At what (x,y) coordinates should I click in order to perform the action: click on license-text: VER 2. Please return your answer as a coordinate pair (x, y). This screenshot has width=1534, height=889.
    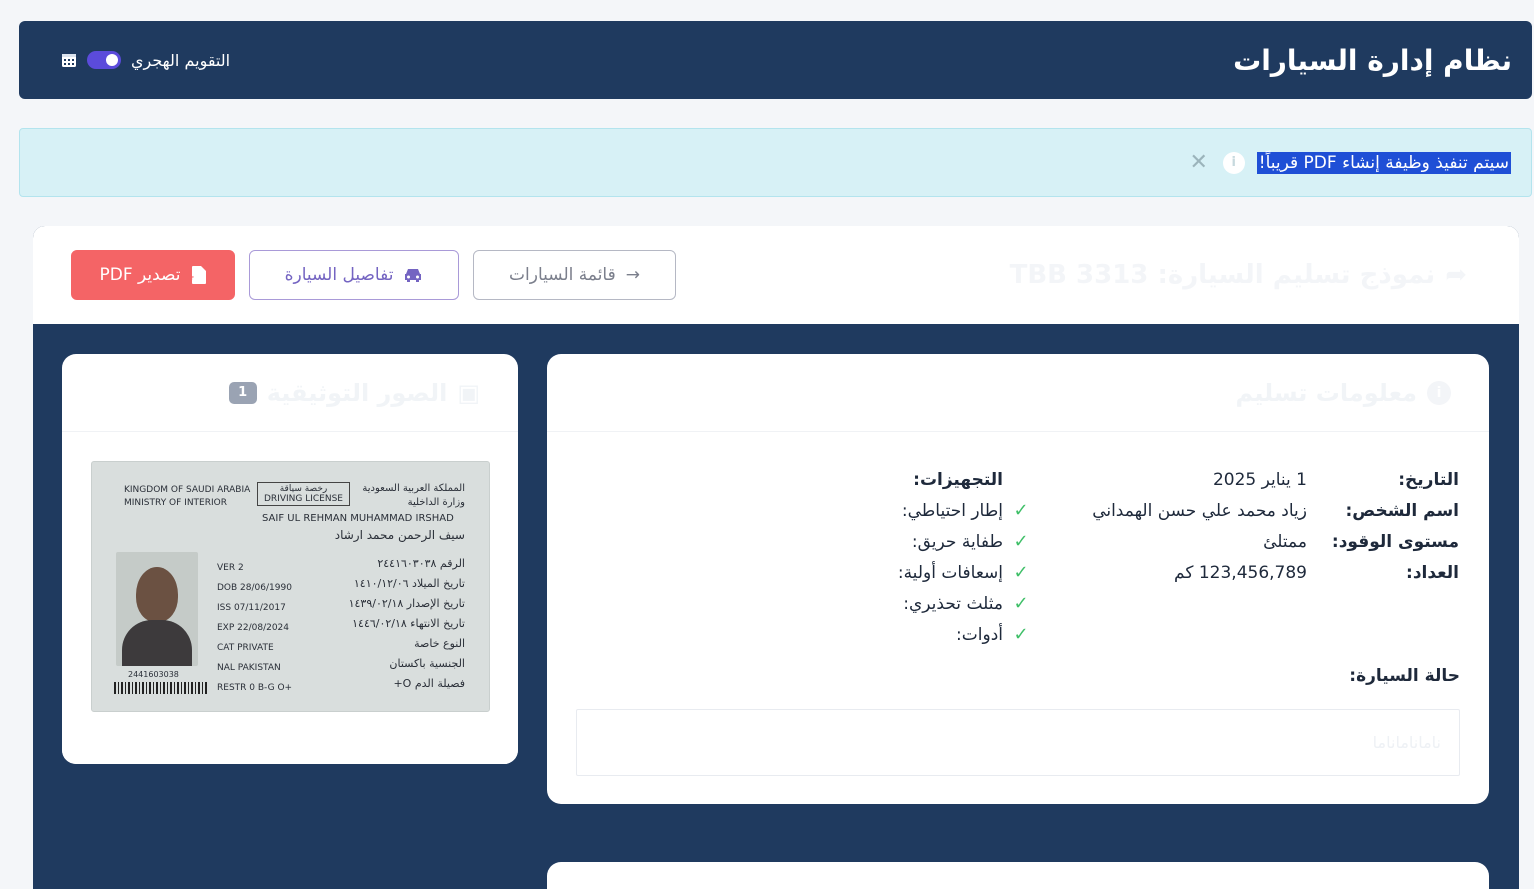
    Looking at the image, I should click on (230, 568).